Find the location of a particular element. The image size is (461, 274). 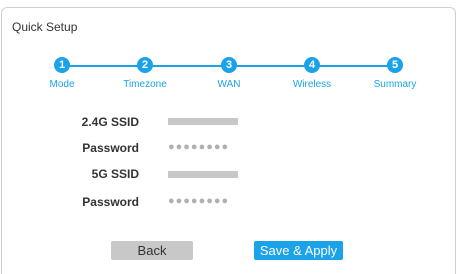

step-2-label: Timezone is located at coordinates (145, 84).